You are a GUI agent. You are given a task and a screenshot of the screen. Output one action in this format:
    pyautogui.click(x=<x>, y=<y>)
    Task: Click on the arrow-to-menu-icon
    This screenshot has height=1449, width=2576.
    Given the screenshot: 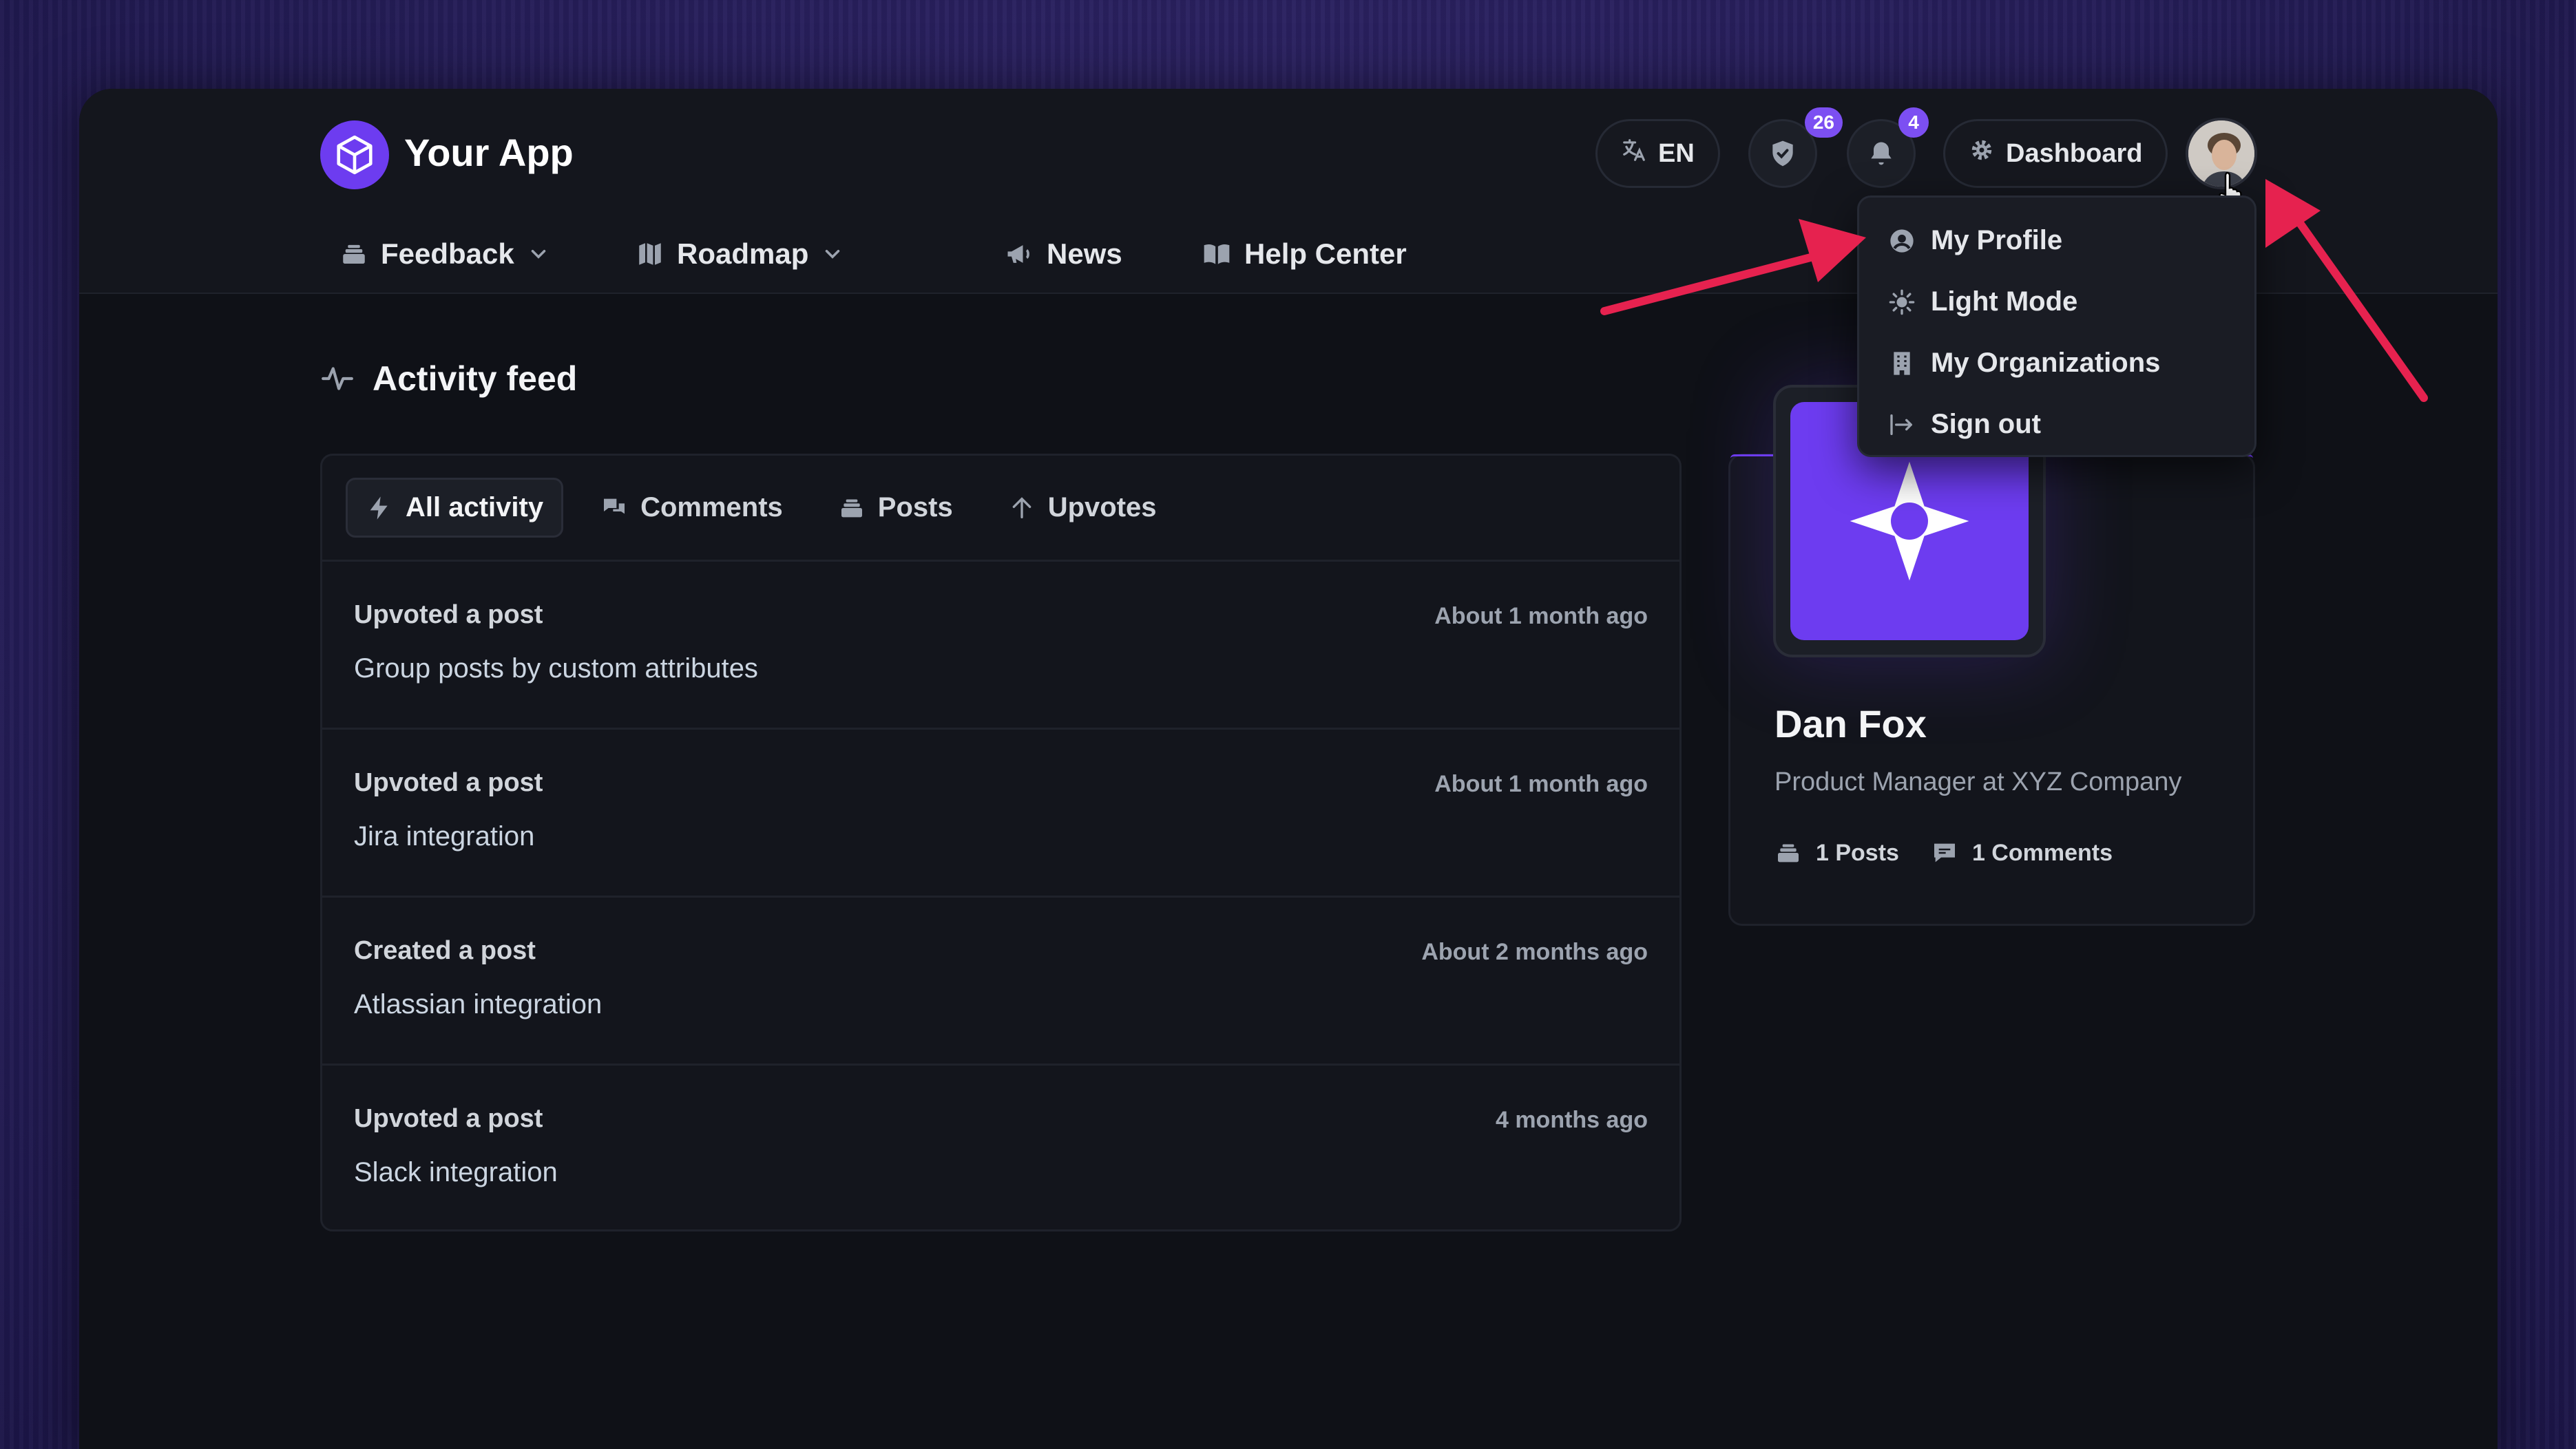 What is the action you would take?
    pyautogui.click(x=1733, y=267)
    